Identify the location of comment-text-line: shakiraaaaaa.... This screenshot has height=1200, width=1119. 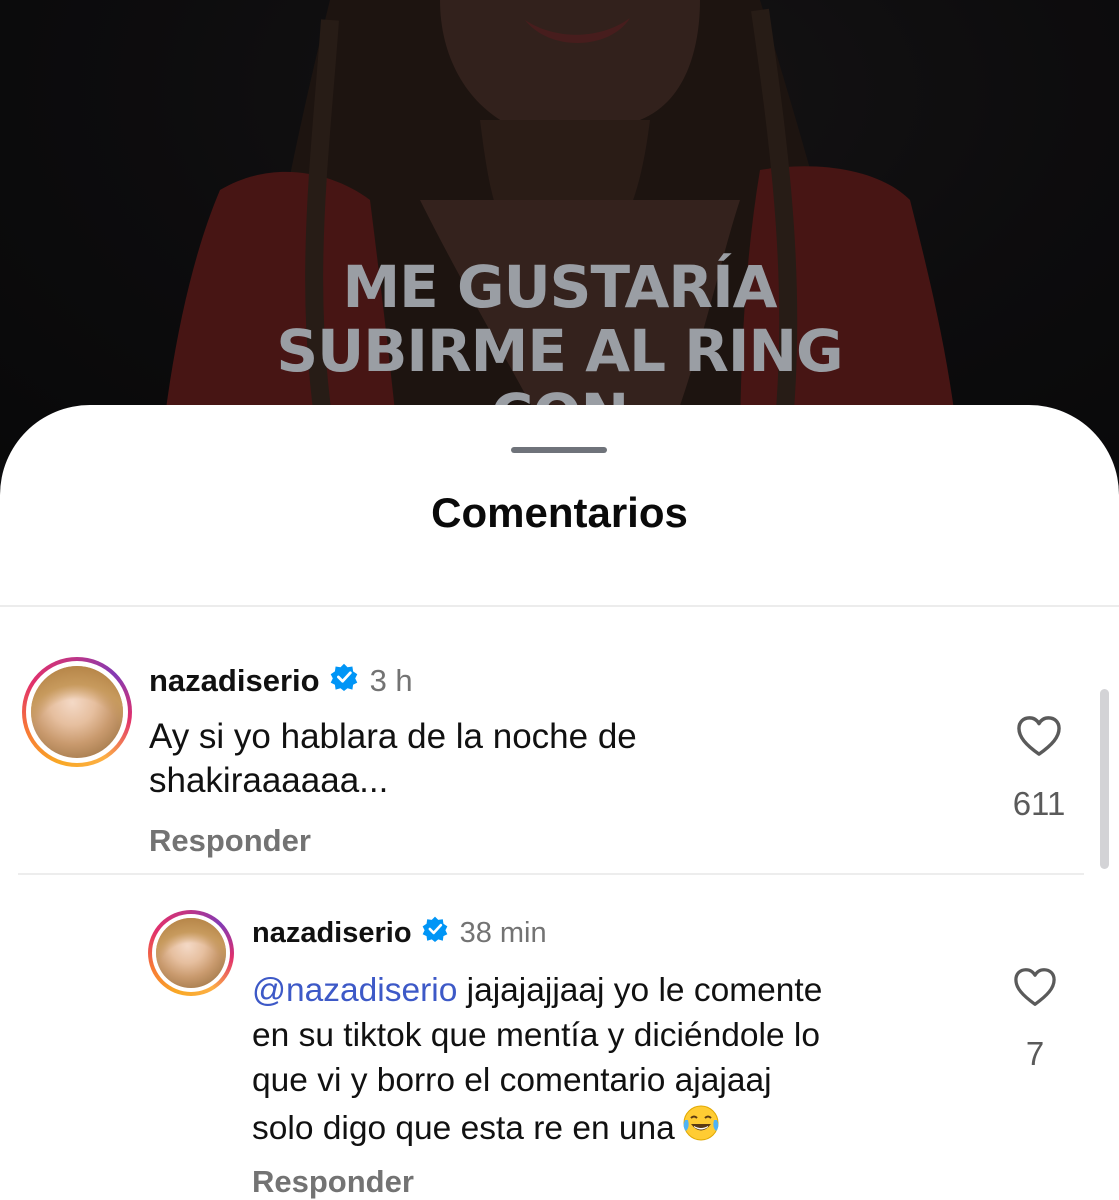
(269, 780).